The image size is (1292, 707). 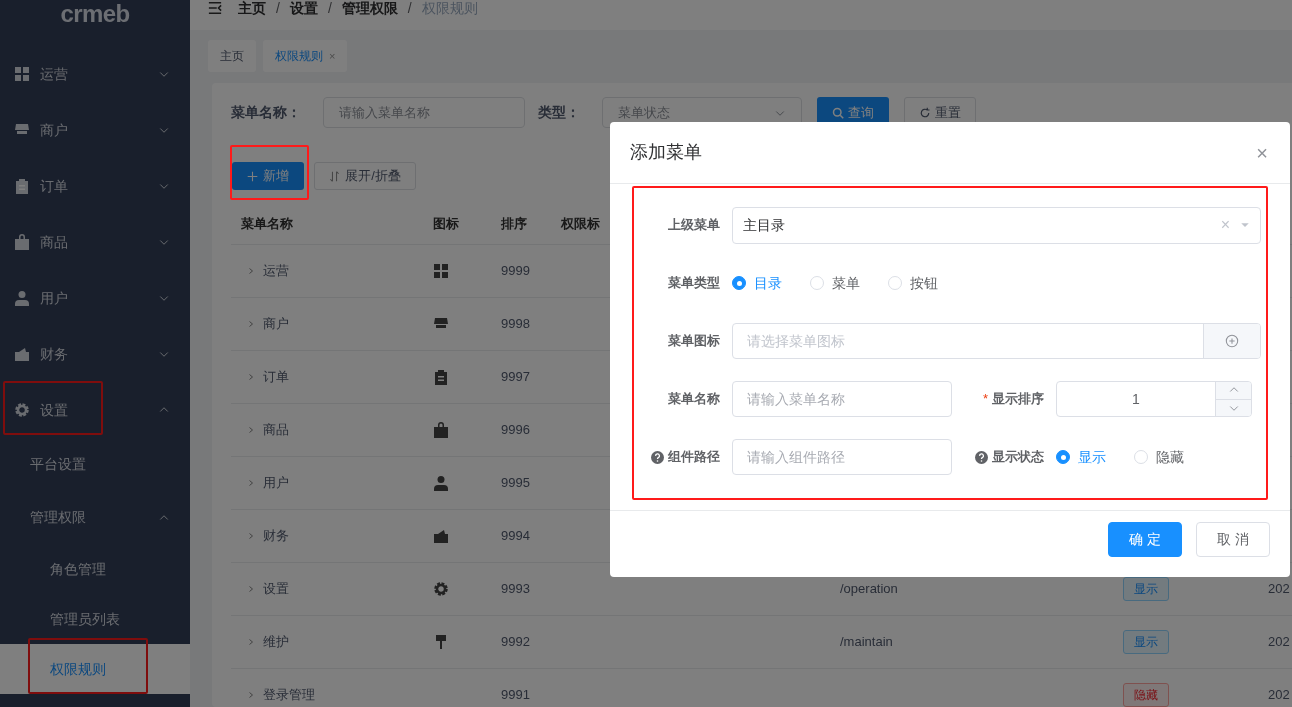 I want to click on sidebar-item: 平台设置, so click(x=95, y=464).